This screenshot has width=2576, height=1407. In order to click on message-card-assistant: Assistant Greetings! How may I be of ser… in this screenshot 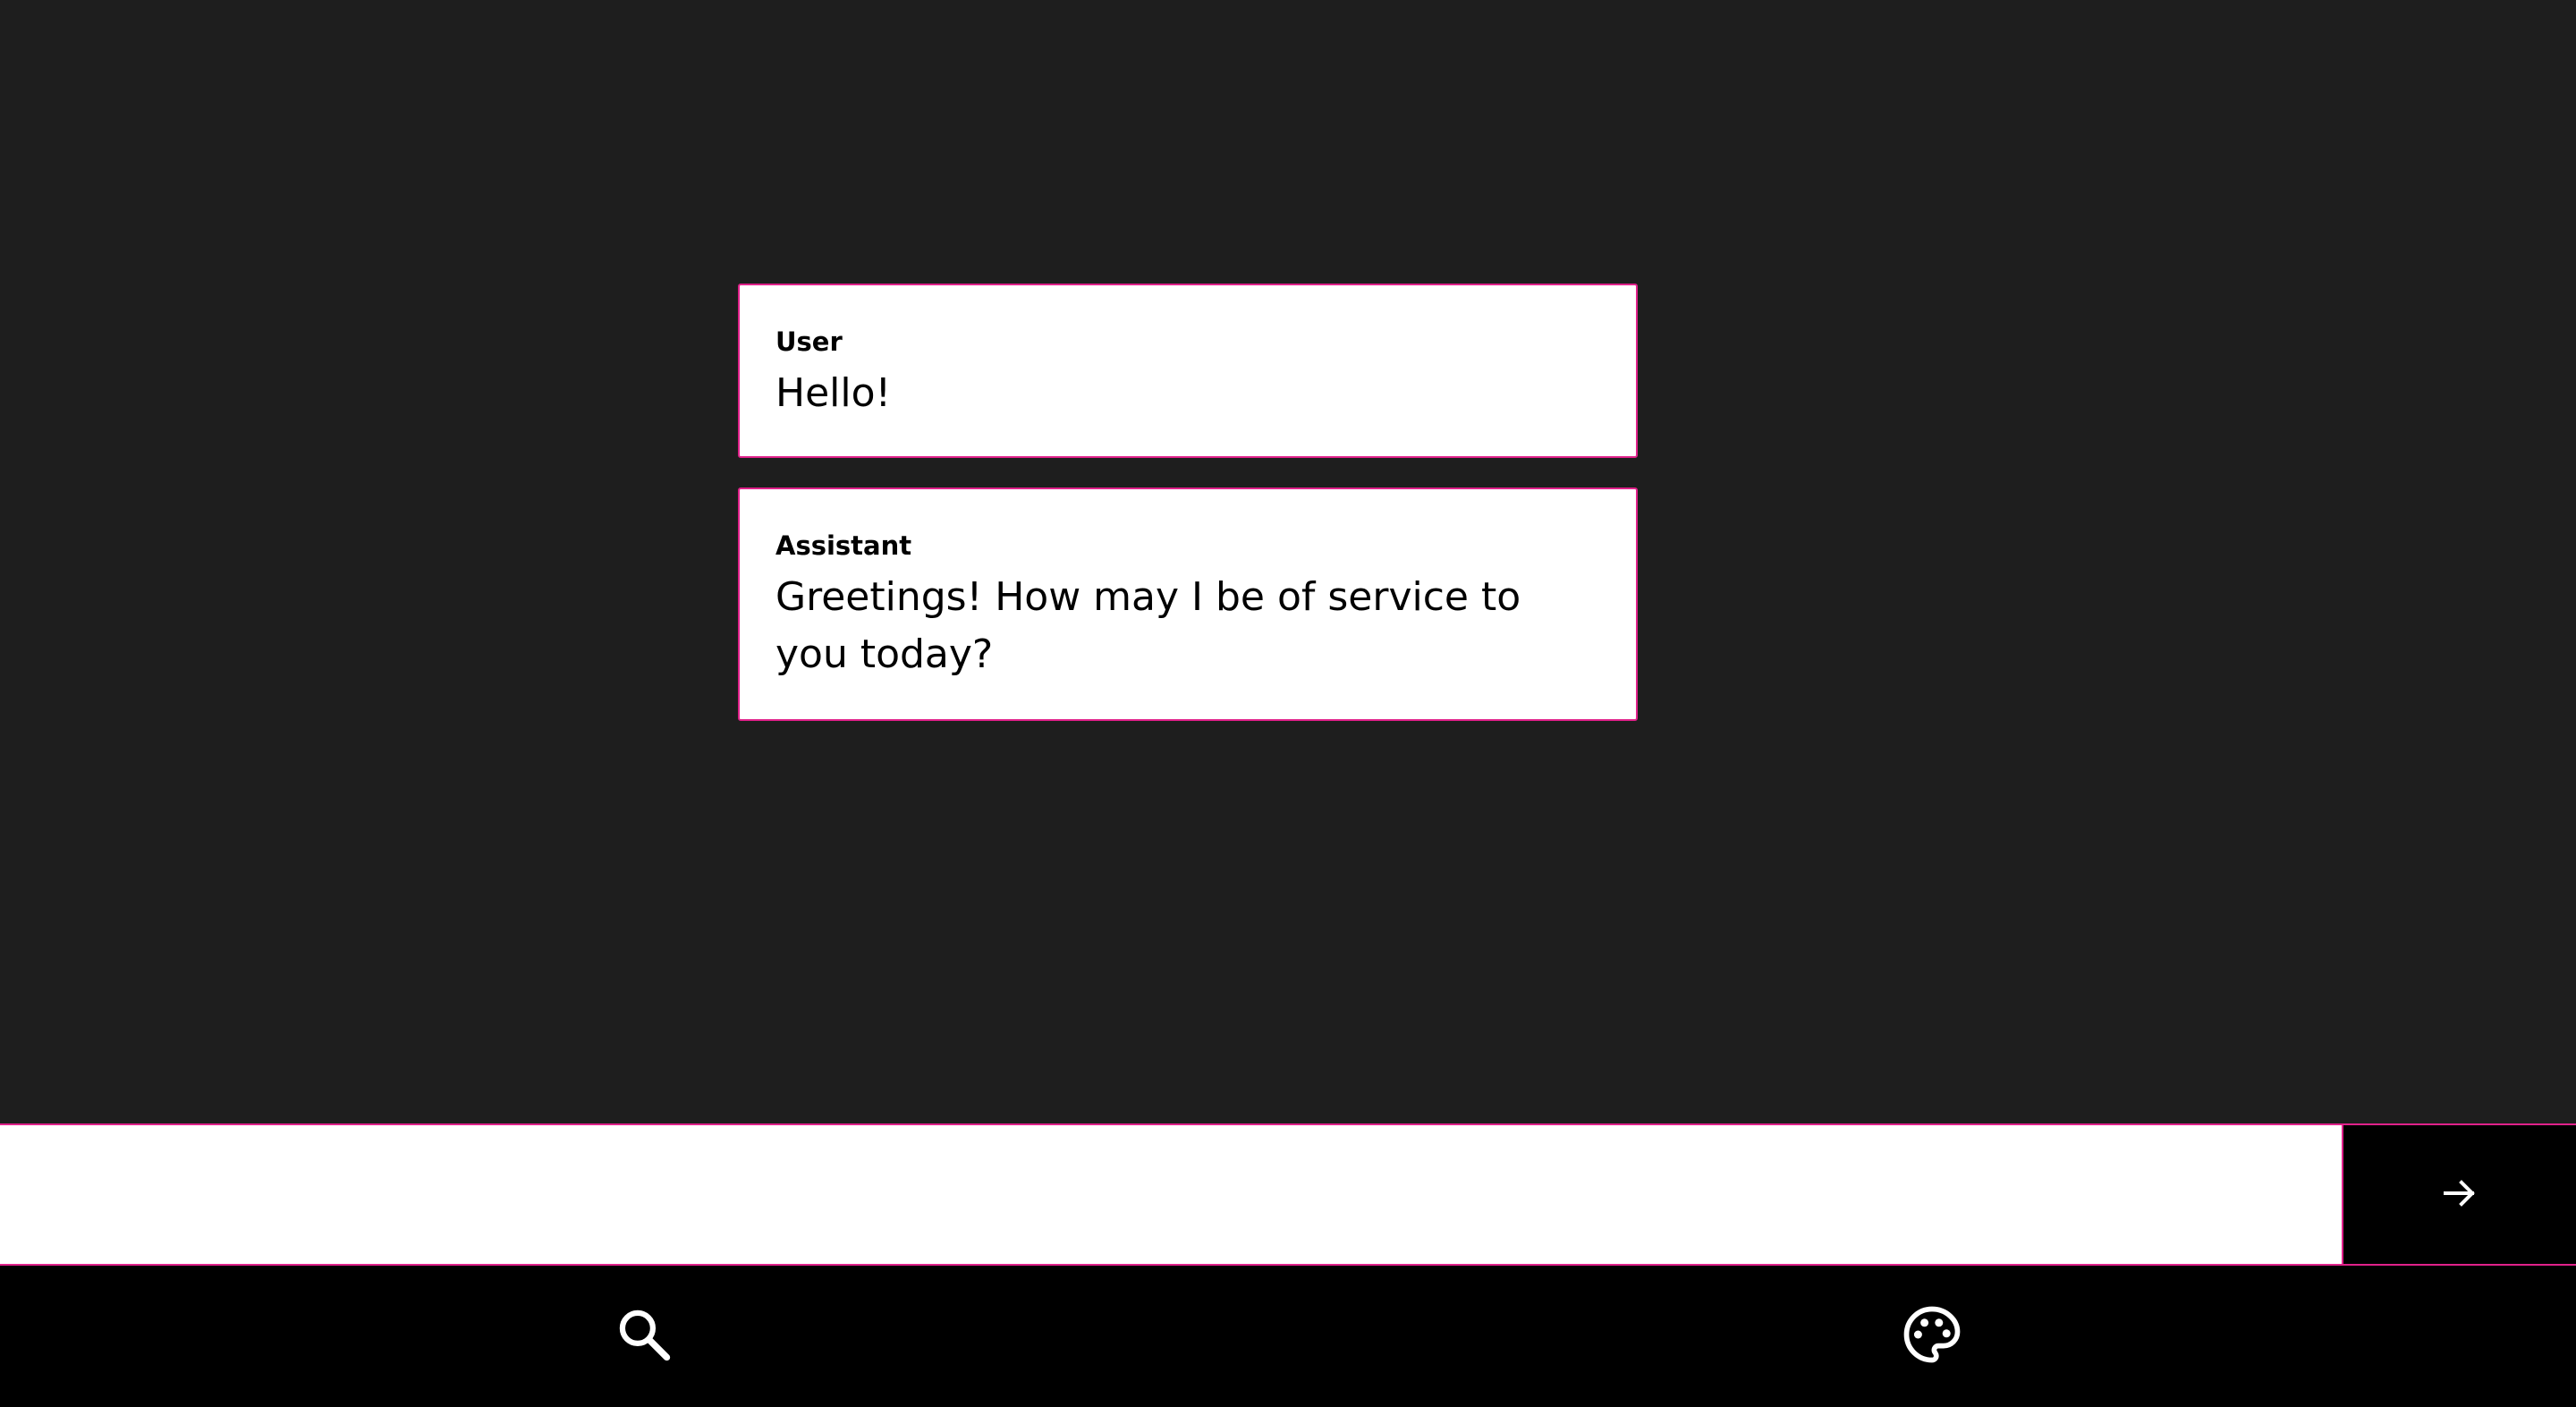, I will do `click(1188, 604)`.